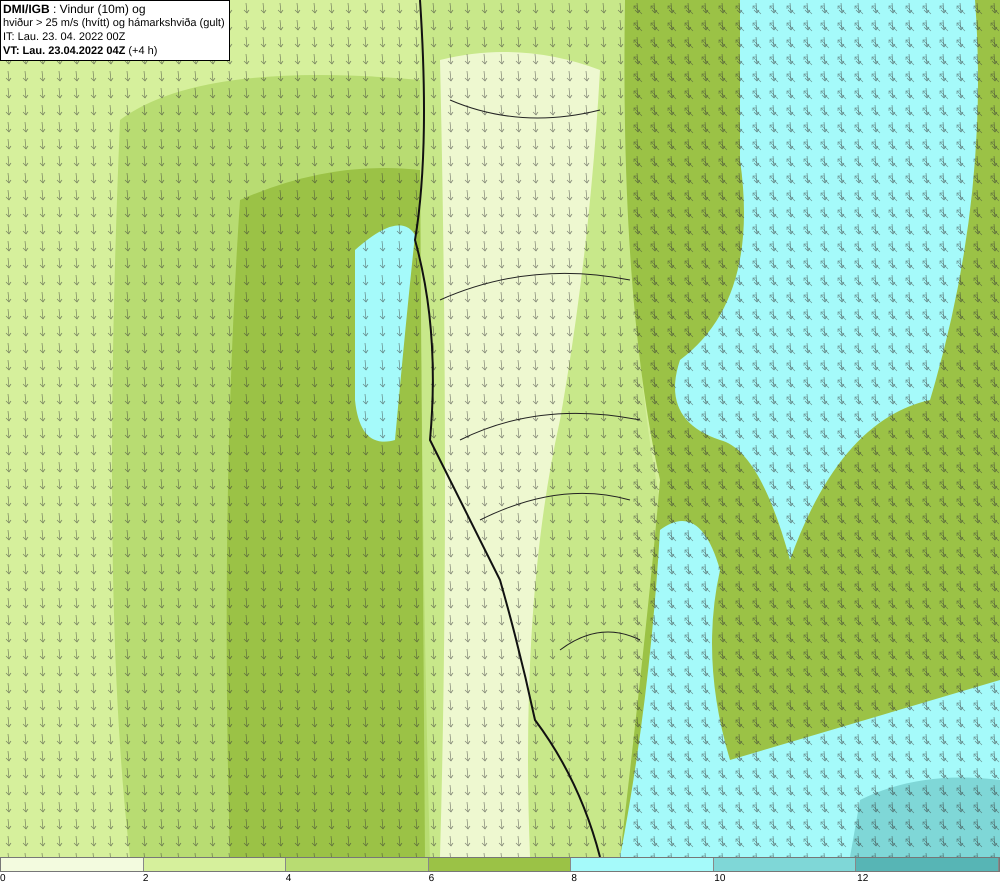  Describe the element at coordinates (145, 879) in the screenshot. I see `legend-tick-label: 2` at that location.